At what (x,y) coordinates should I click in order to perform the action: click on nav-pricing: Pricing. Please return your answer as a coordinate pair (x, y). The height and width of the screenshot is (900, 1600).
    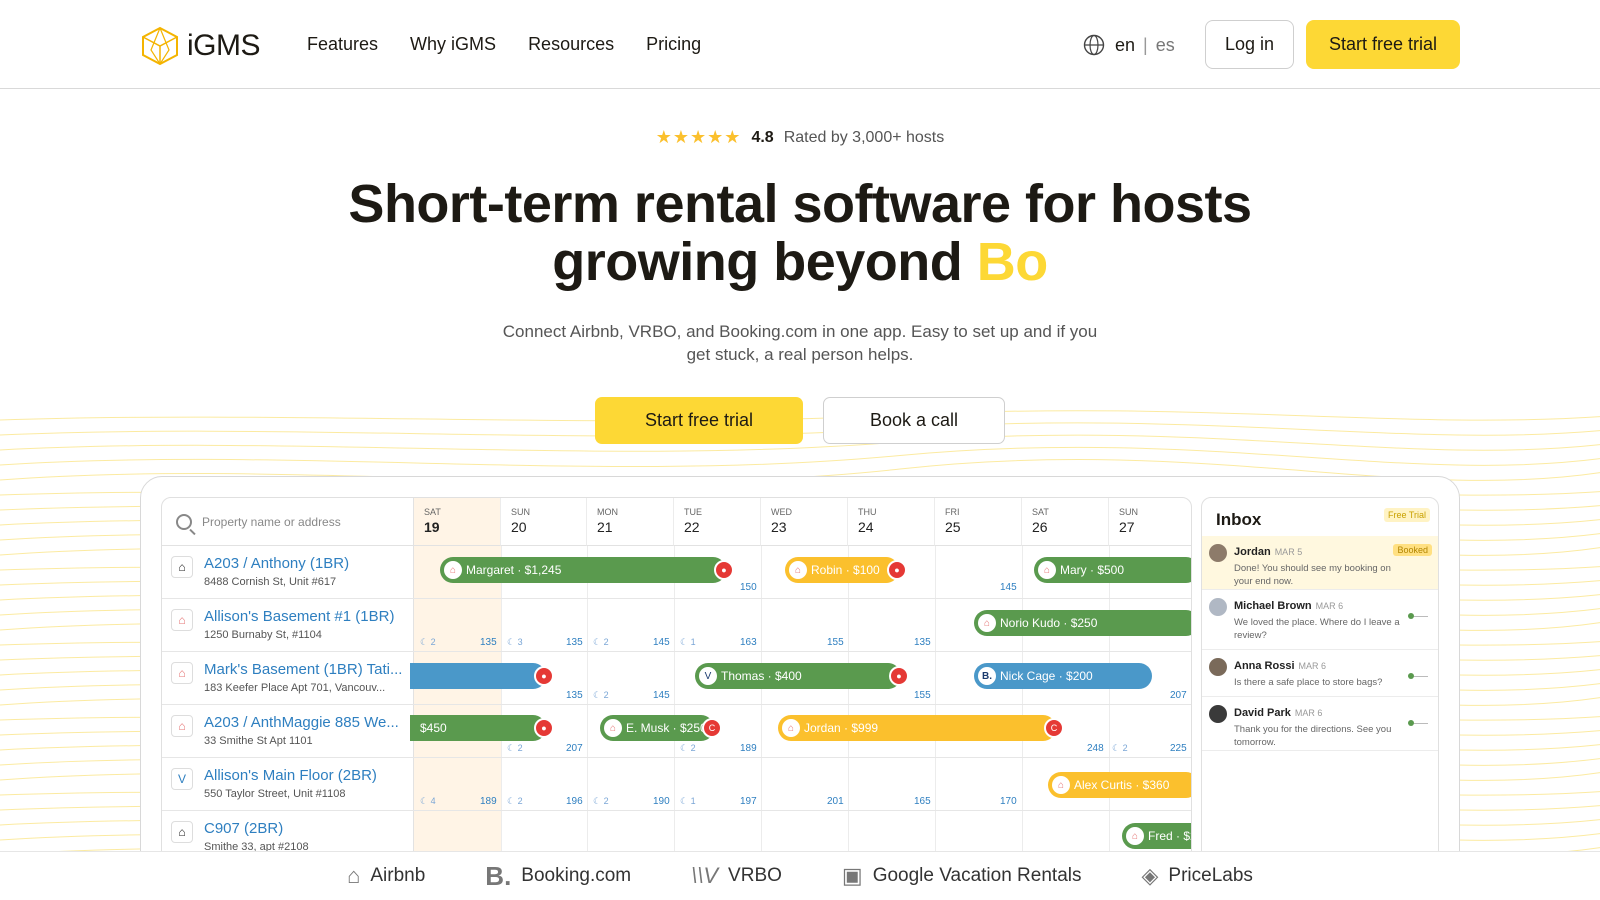
    Looking at the image, I should click on (673, 44).